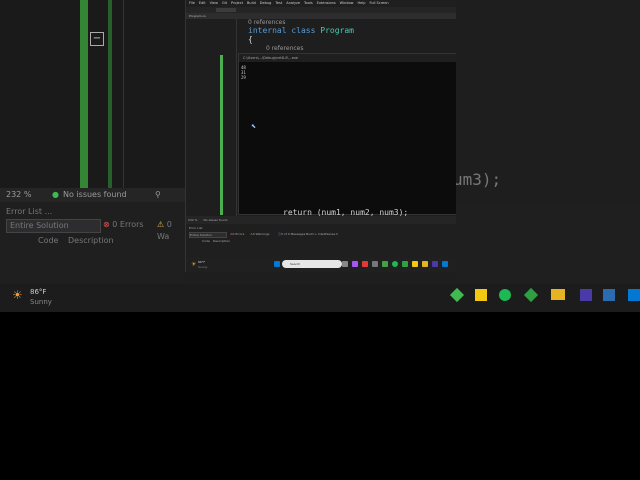 The image size is (640, 480). What do you see at coordinates (322, 234) in the screenshot?
I see `build-filter: Build + IntelliSense ▾` at bounding box center [322, 234].